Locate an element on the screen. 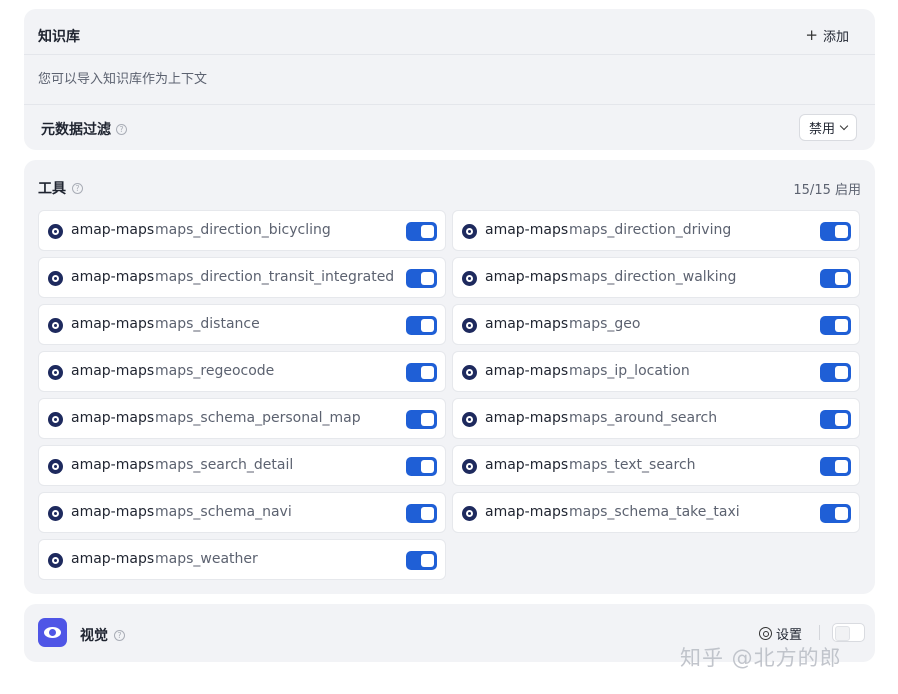 The width and height of the screenshot is (898, 694). tool-item: amap-maps maps_weather is located at coordinates (242, 559).